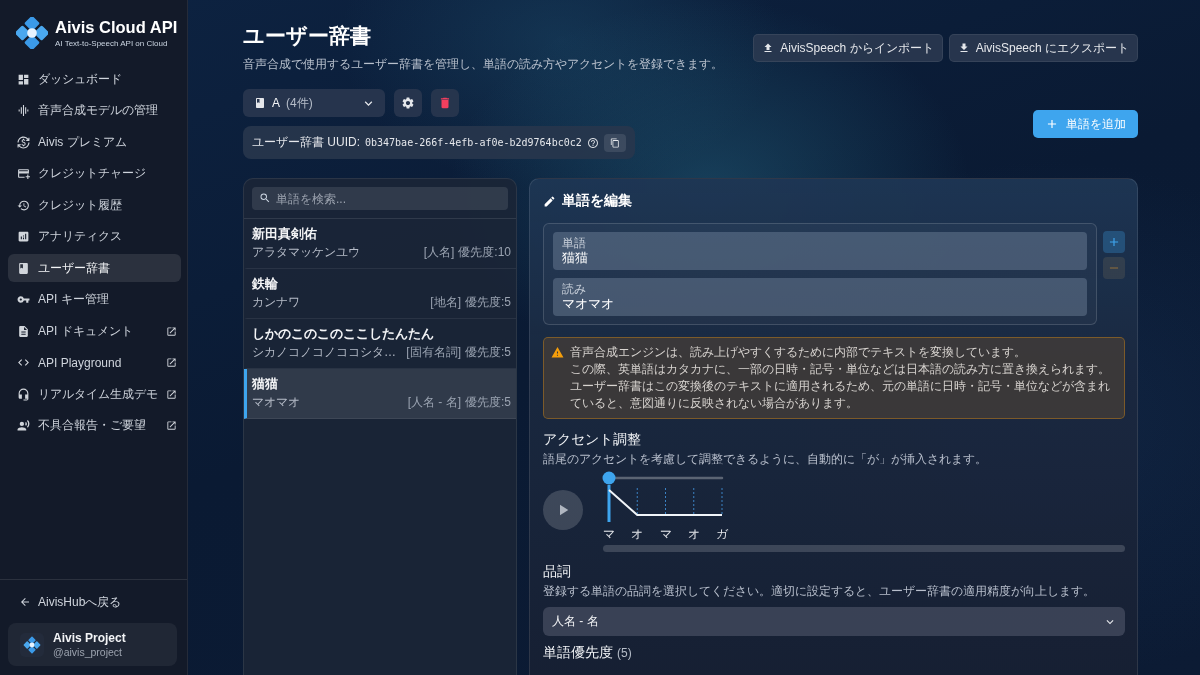  What do you see at coordinates (25, 602) in the screenshot?
I see `arrow-left-icon` at bounding box center [25, 602].